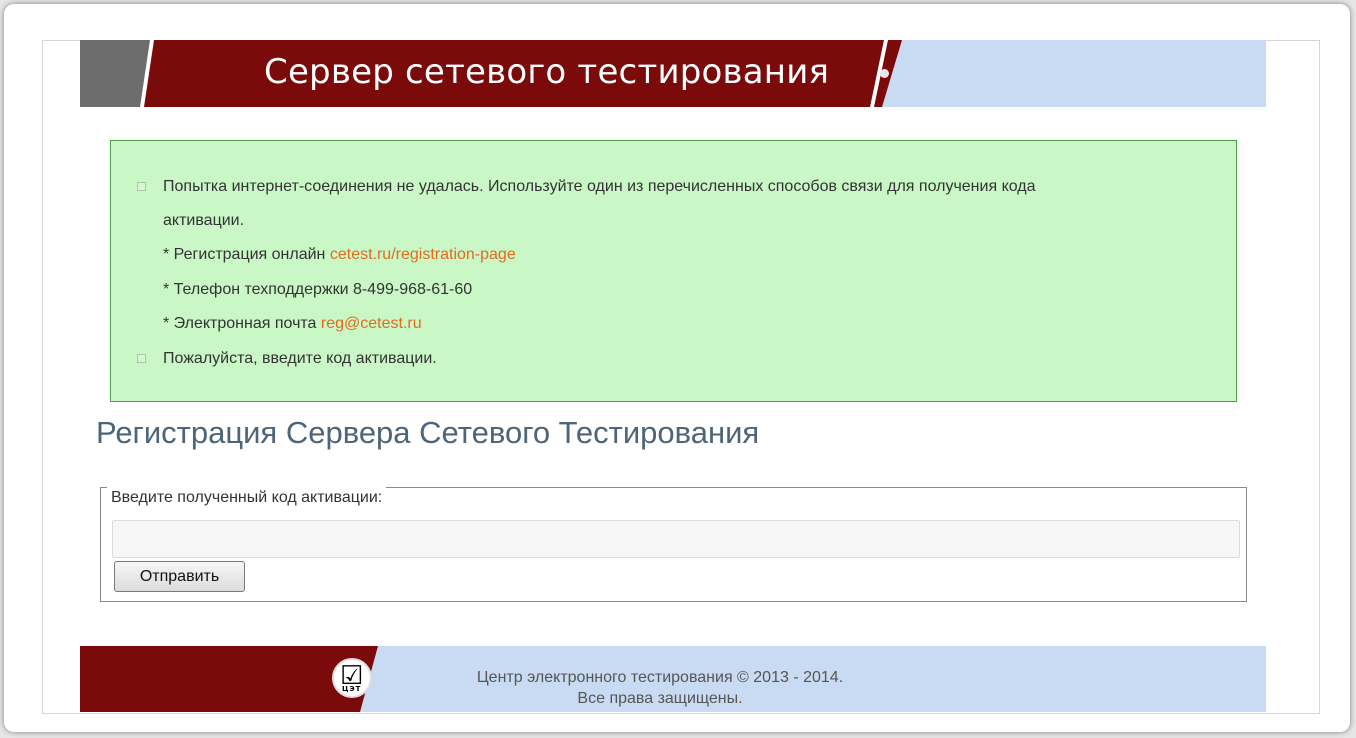  Describe the element at coordinates (352, 689) in the screenshot. I see `logo-text: ЦЭТ` at that location.